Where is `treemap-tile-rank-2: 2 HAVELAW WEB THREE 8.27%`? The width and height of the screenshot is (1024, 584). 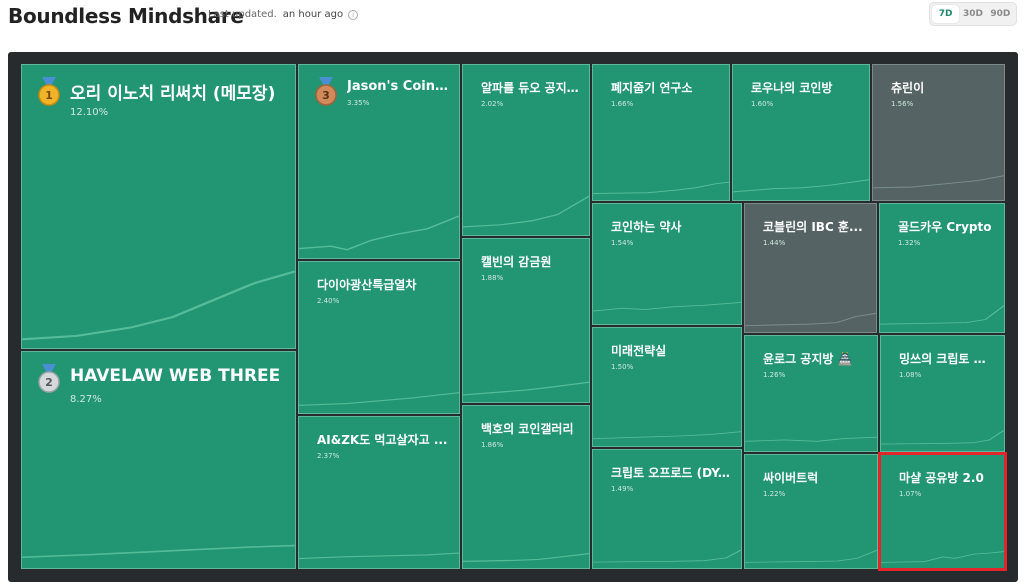
treemap-tile-rank-2: 2 HAVELAW WEB THREE 8.27% is located at coordinates (158, 460).